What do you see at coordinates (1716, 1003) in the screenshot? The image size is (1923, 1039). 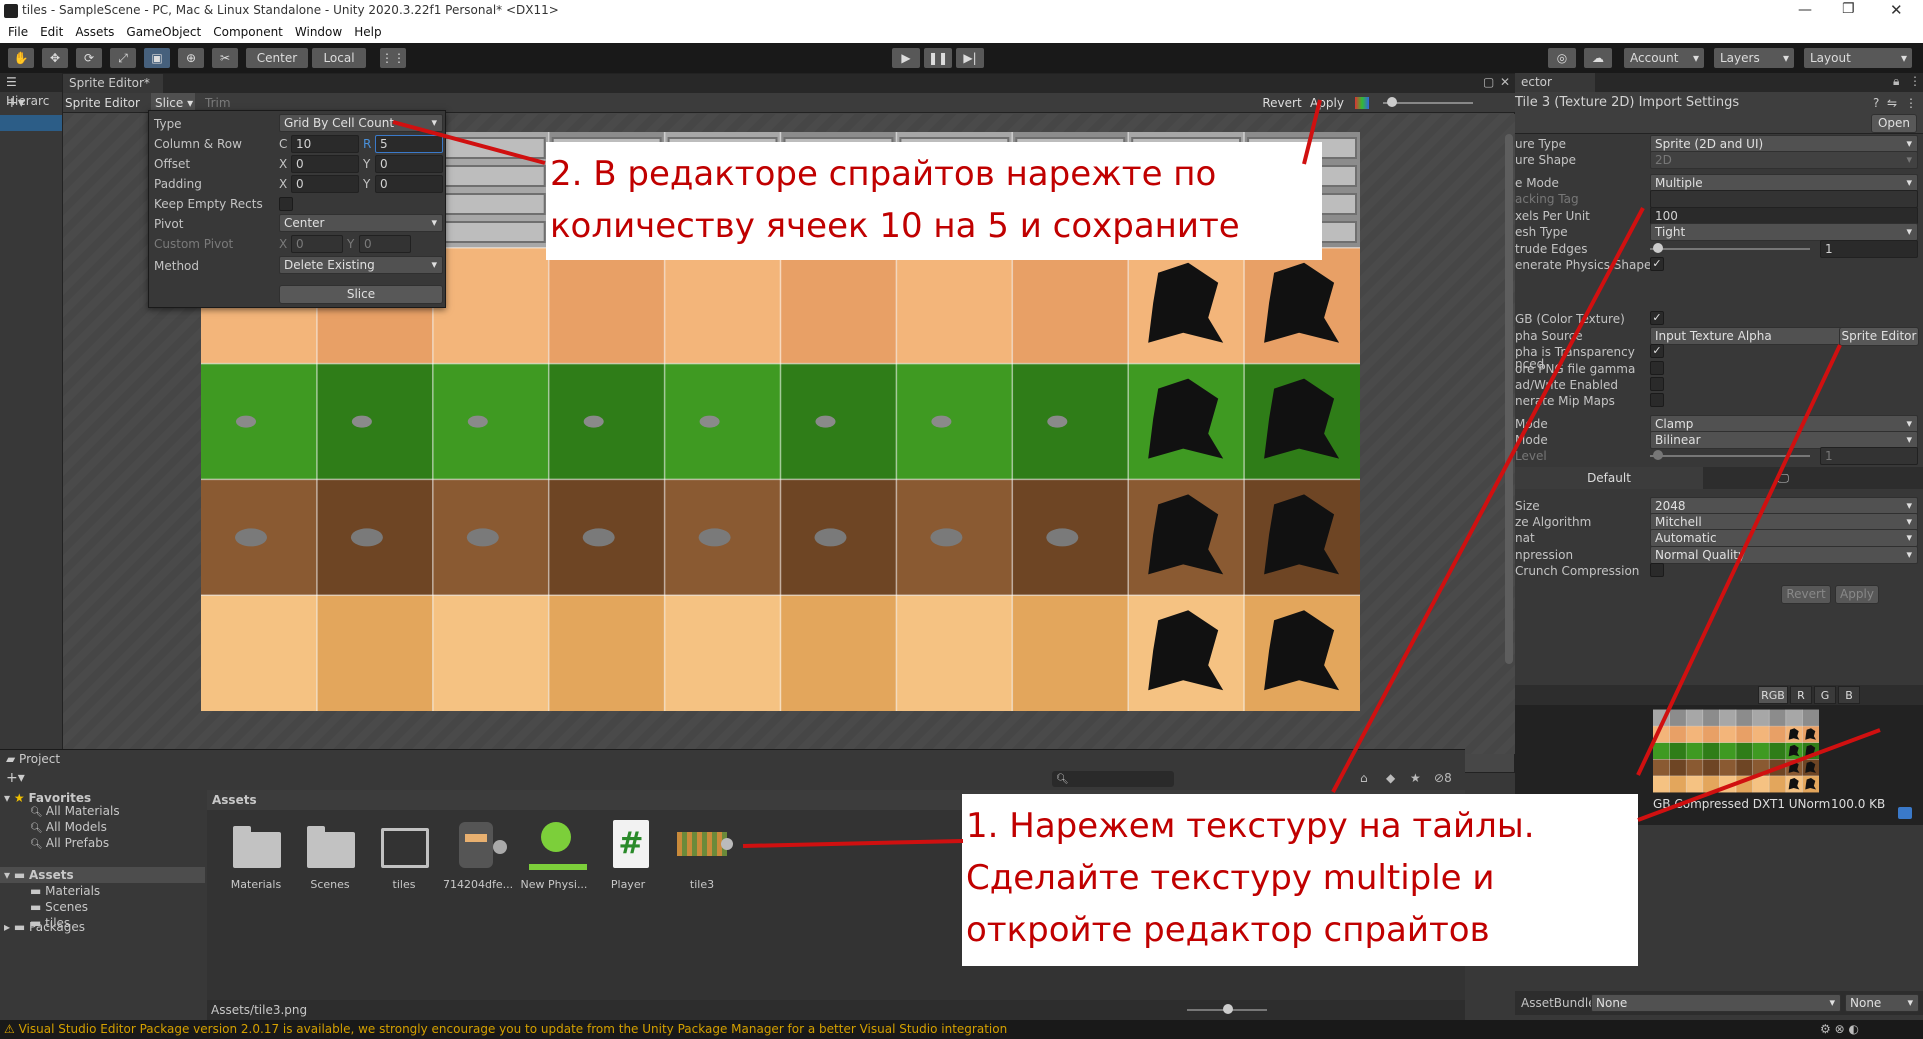 I see `asset-bundle-dropdown: None` at bounding box center [1716, 1003].